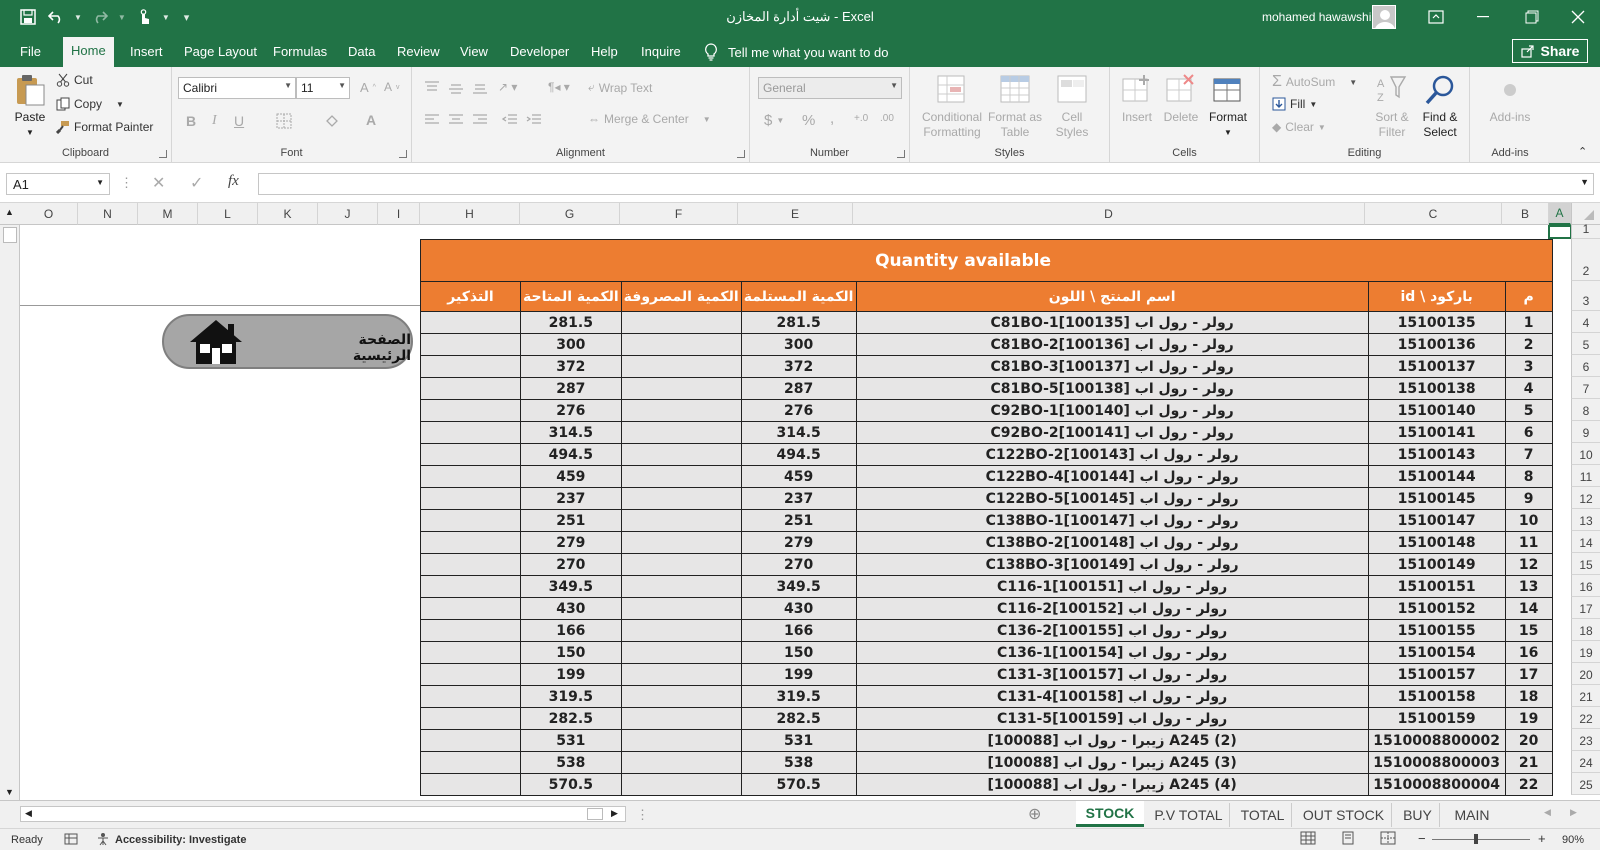 The height and width of the screenshot is (850, 1600). What do you see at coordinates (1112, 542) in the screenshot?
I see `product-cell: رولر - رول اب [100148]C138BO-2` at bounding box center [1112, 542].